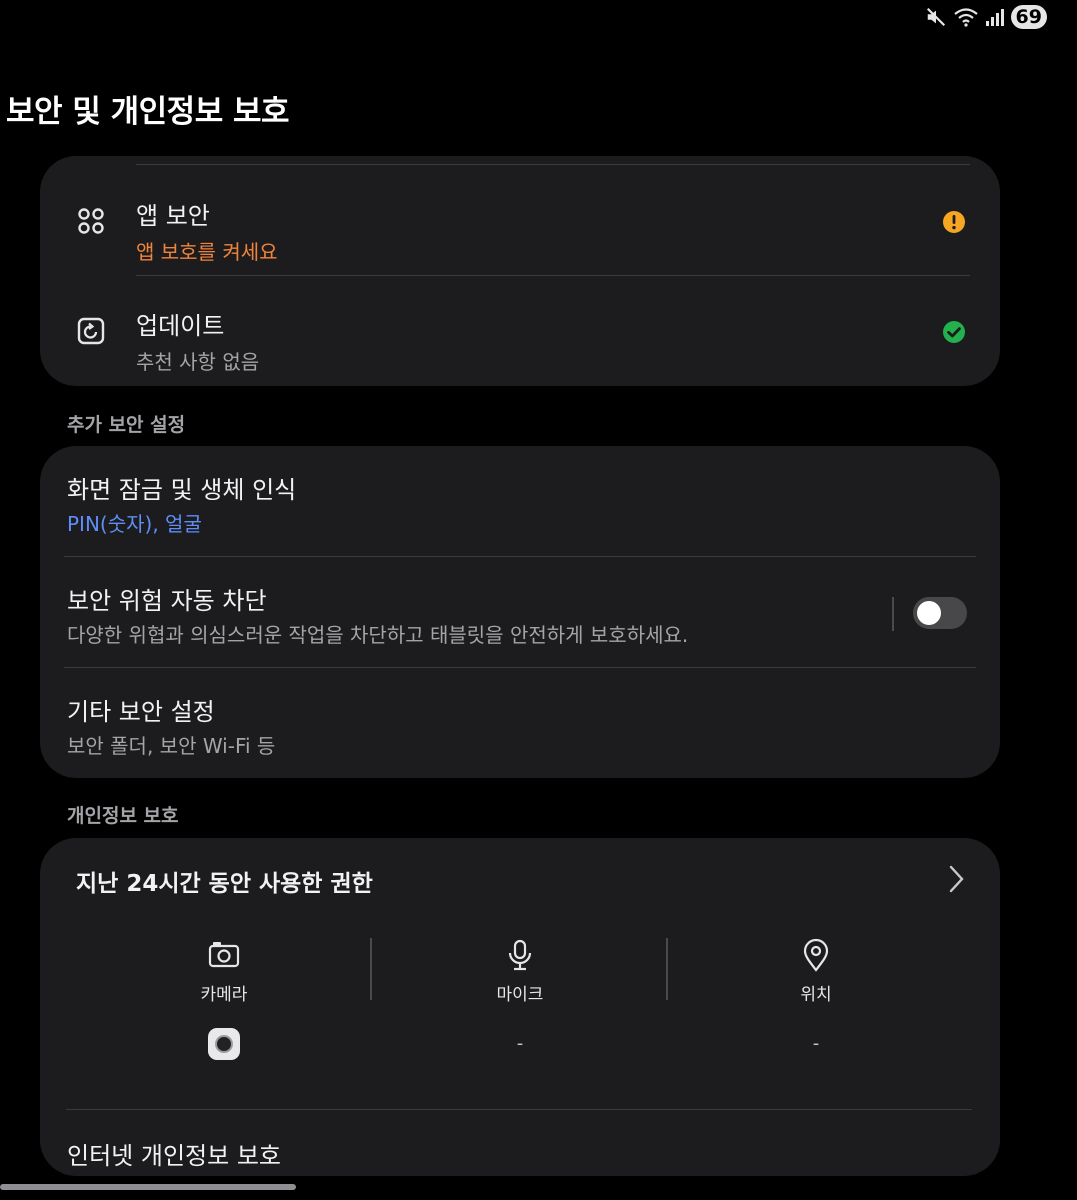 The image size is (1077, 1200). I want to click on app-security-title: 앱 보안, so click(173, 216).